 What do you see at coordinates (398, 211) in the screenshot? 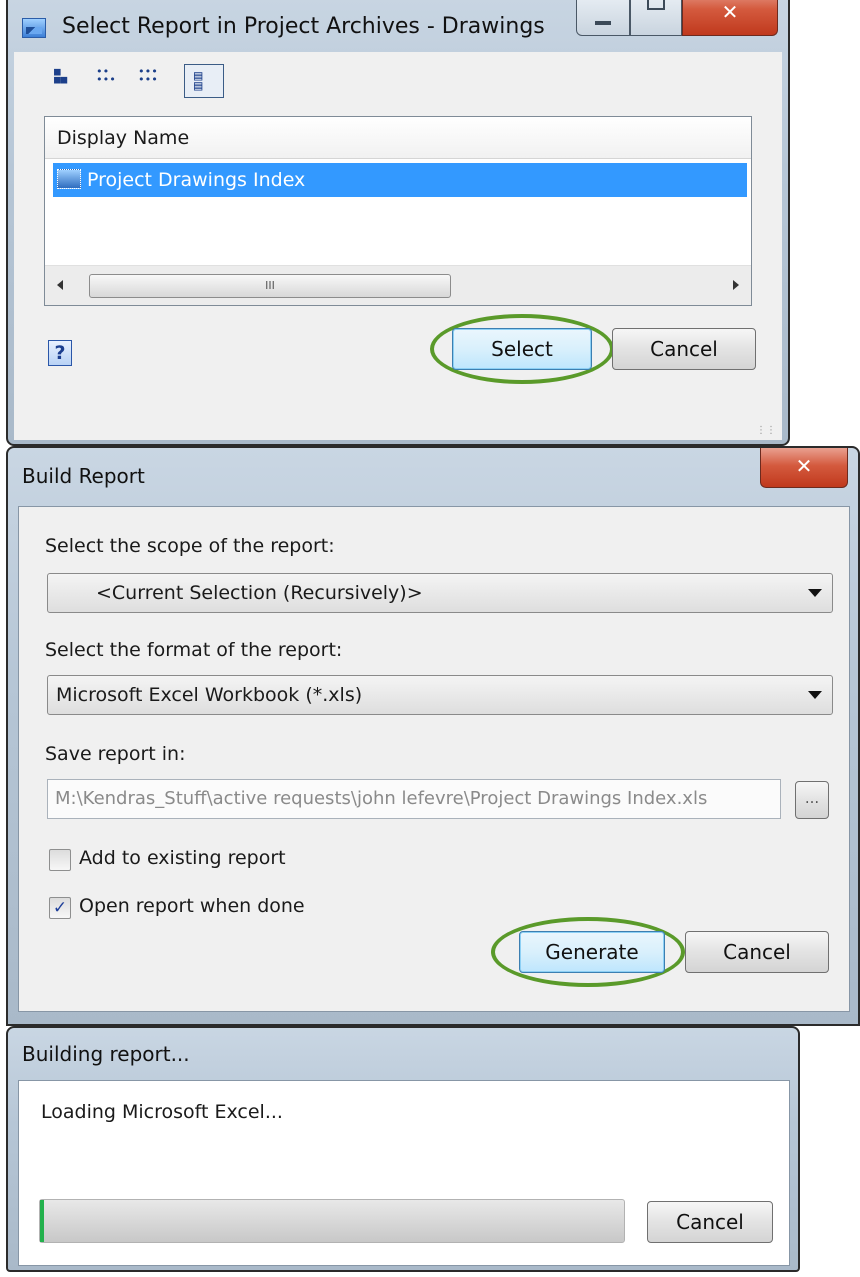
I see `report-list: Display Name Project Drawings Index III` at bounding box center [398, 211].